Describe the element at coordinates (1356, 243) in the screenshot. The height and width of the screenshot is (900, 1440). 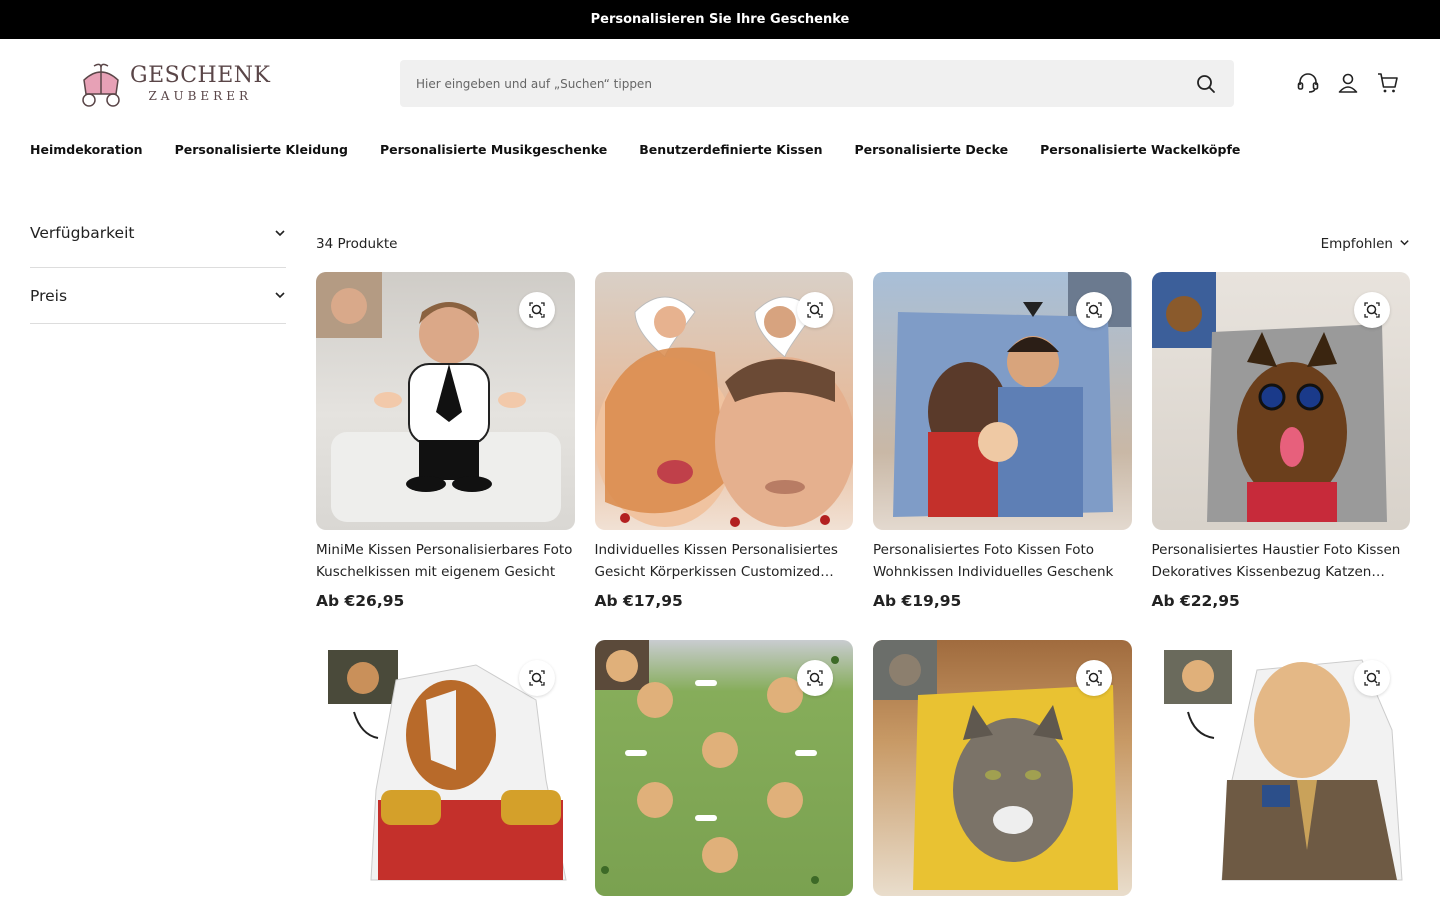
I see `sort-label: Empfohlen` at that location.